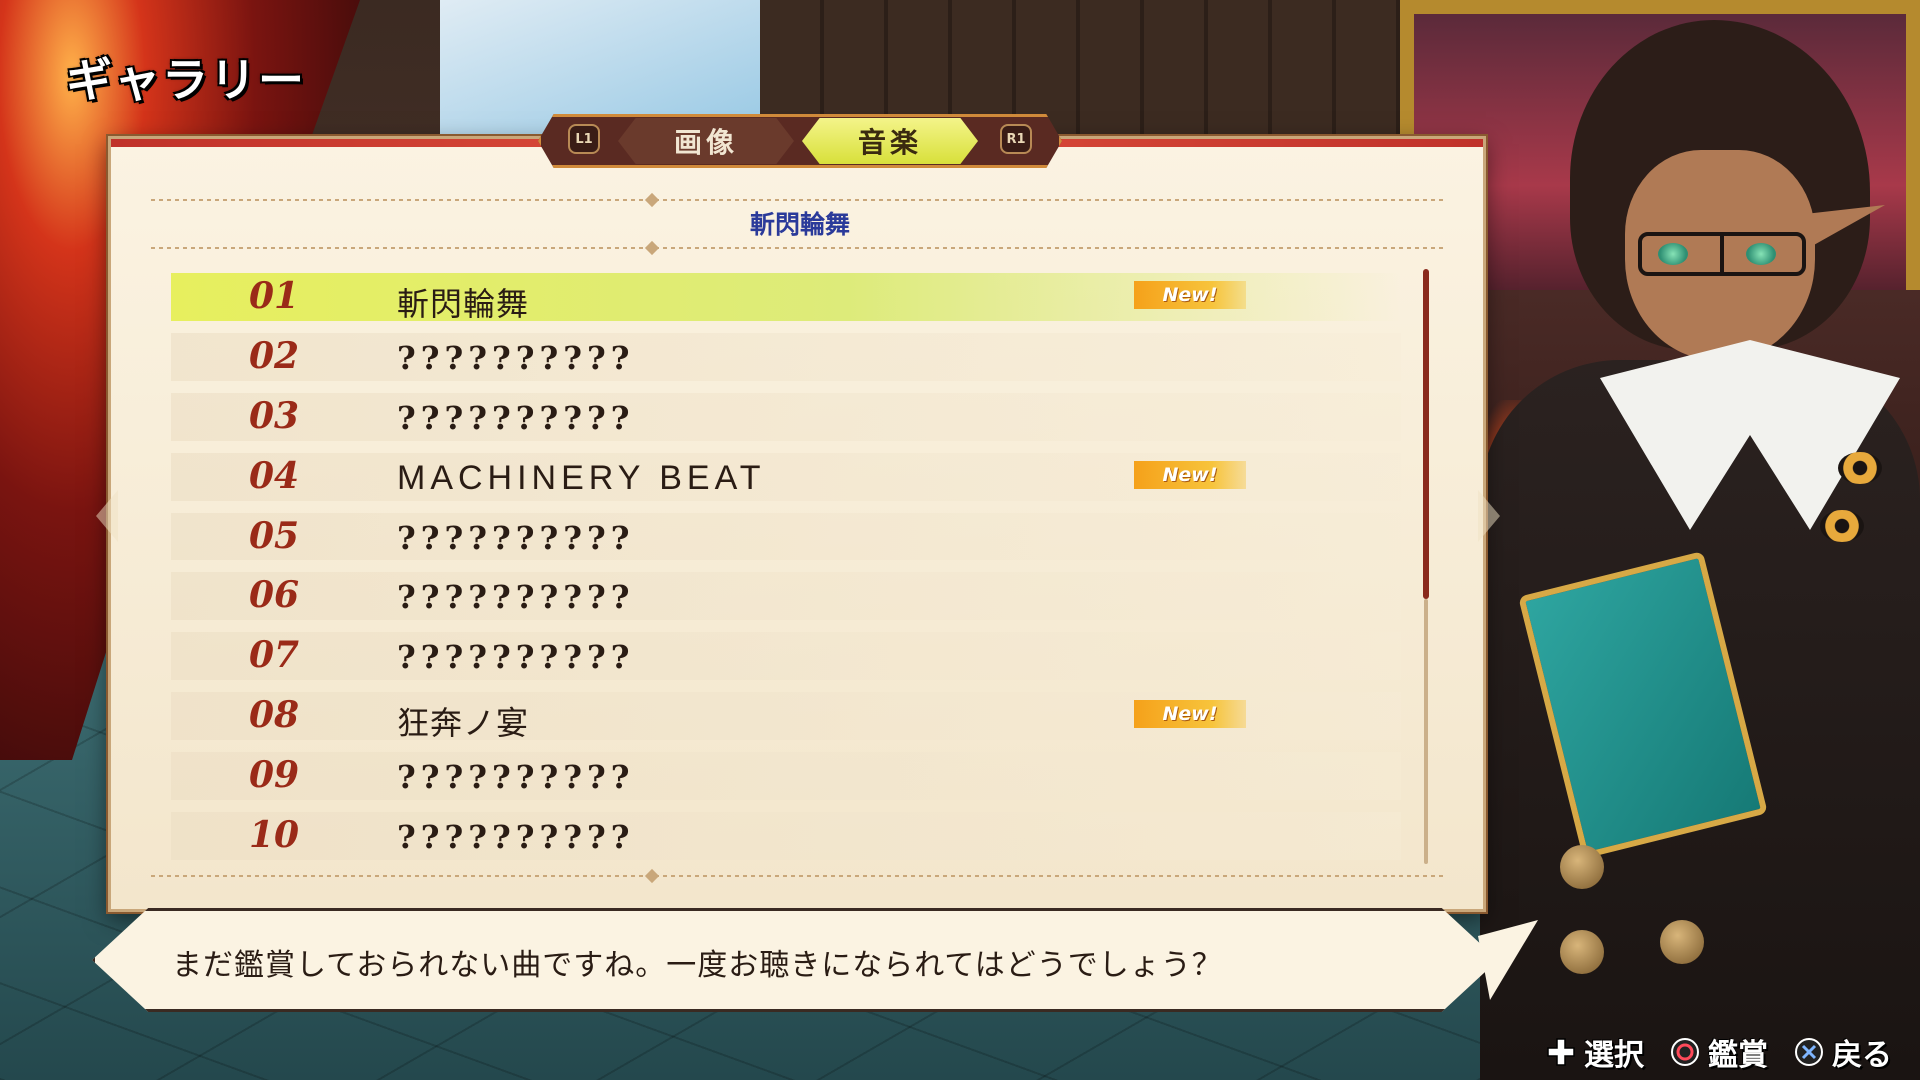 Image resolution: width=1920 pixels, height=1080 pixels. Describe the element at coordinates (786, 836) in the screenshot. I see `song-row: 10??????????` at that location.